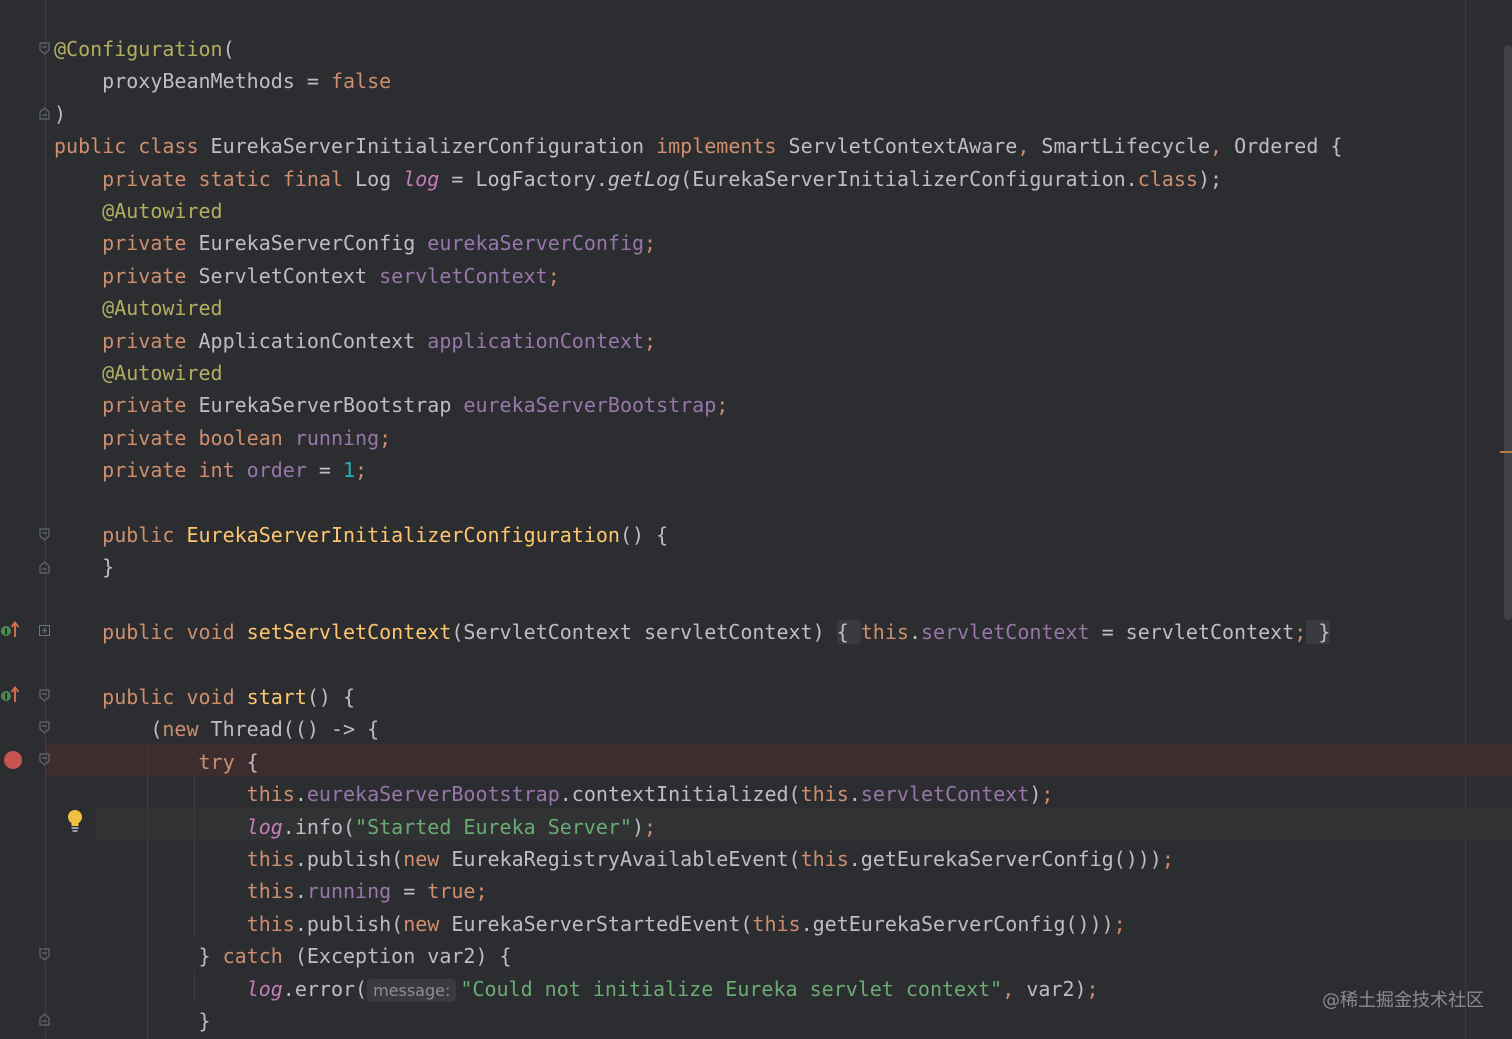 The height and width of the screenshot is (1039, 1512). What do you see at coordinates (138, 956) in the screenshot?
I see `code-token: }` at bounding box center [138, 956].